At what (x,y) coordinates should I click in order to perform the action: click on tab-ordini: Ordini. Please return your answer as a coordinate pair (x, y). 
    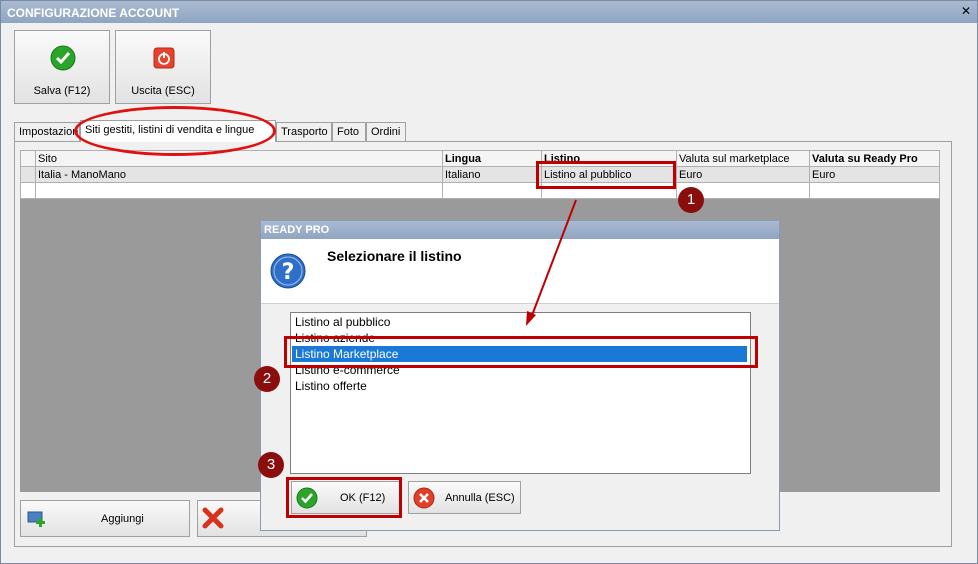
    Looking at the image, I should click on (386, 131).